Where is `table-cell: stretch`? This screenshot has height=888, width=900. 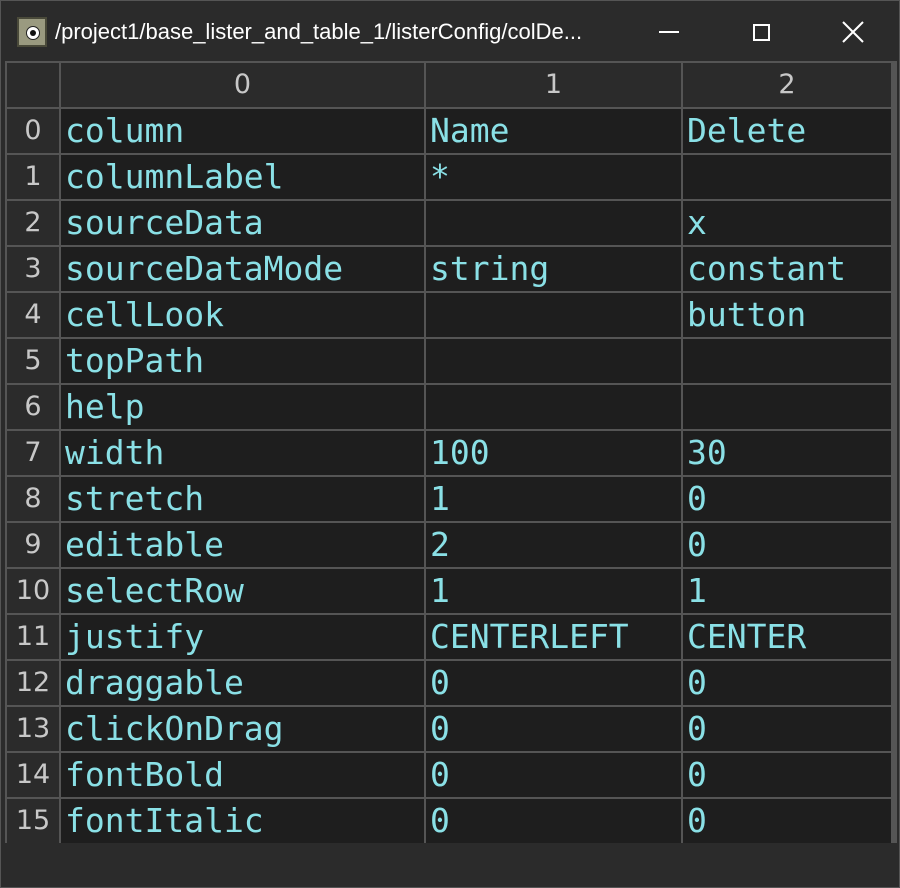 table-cell: stretch is located at coordinates (242, 499).